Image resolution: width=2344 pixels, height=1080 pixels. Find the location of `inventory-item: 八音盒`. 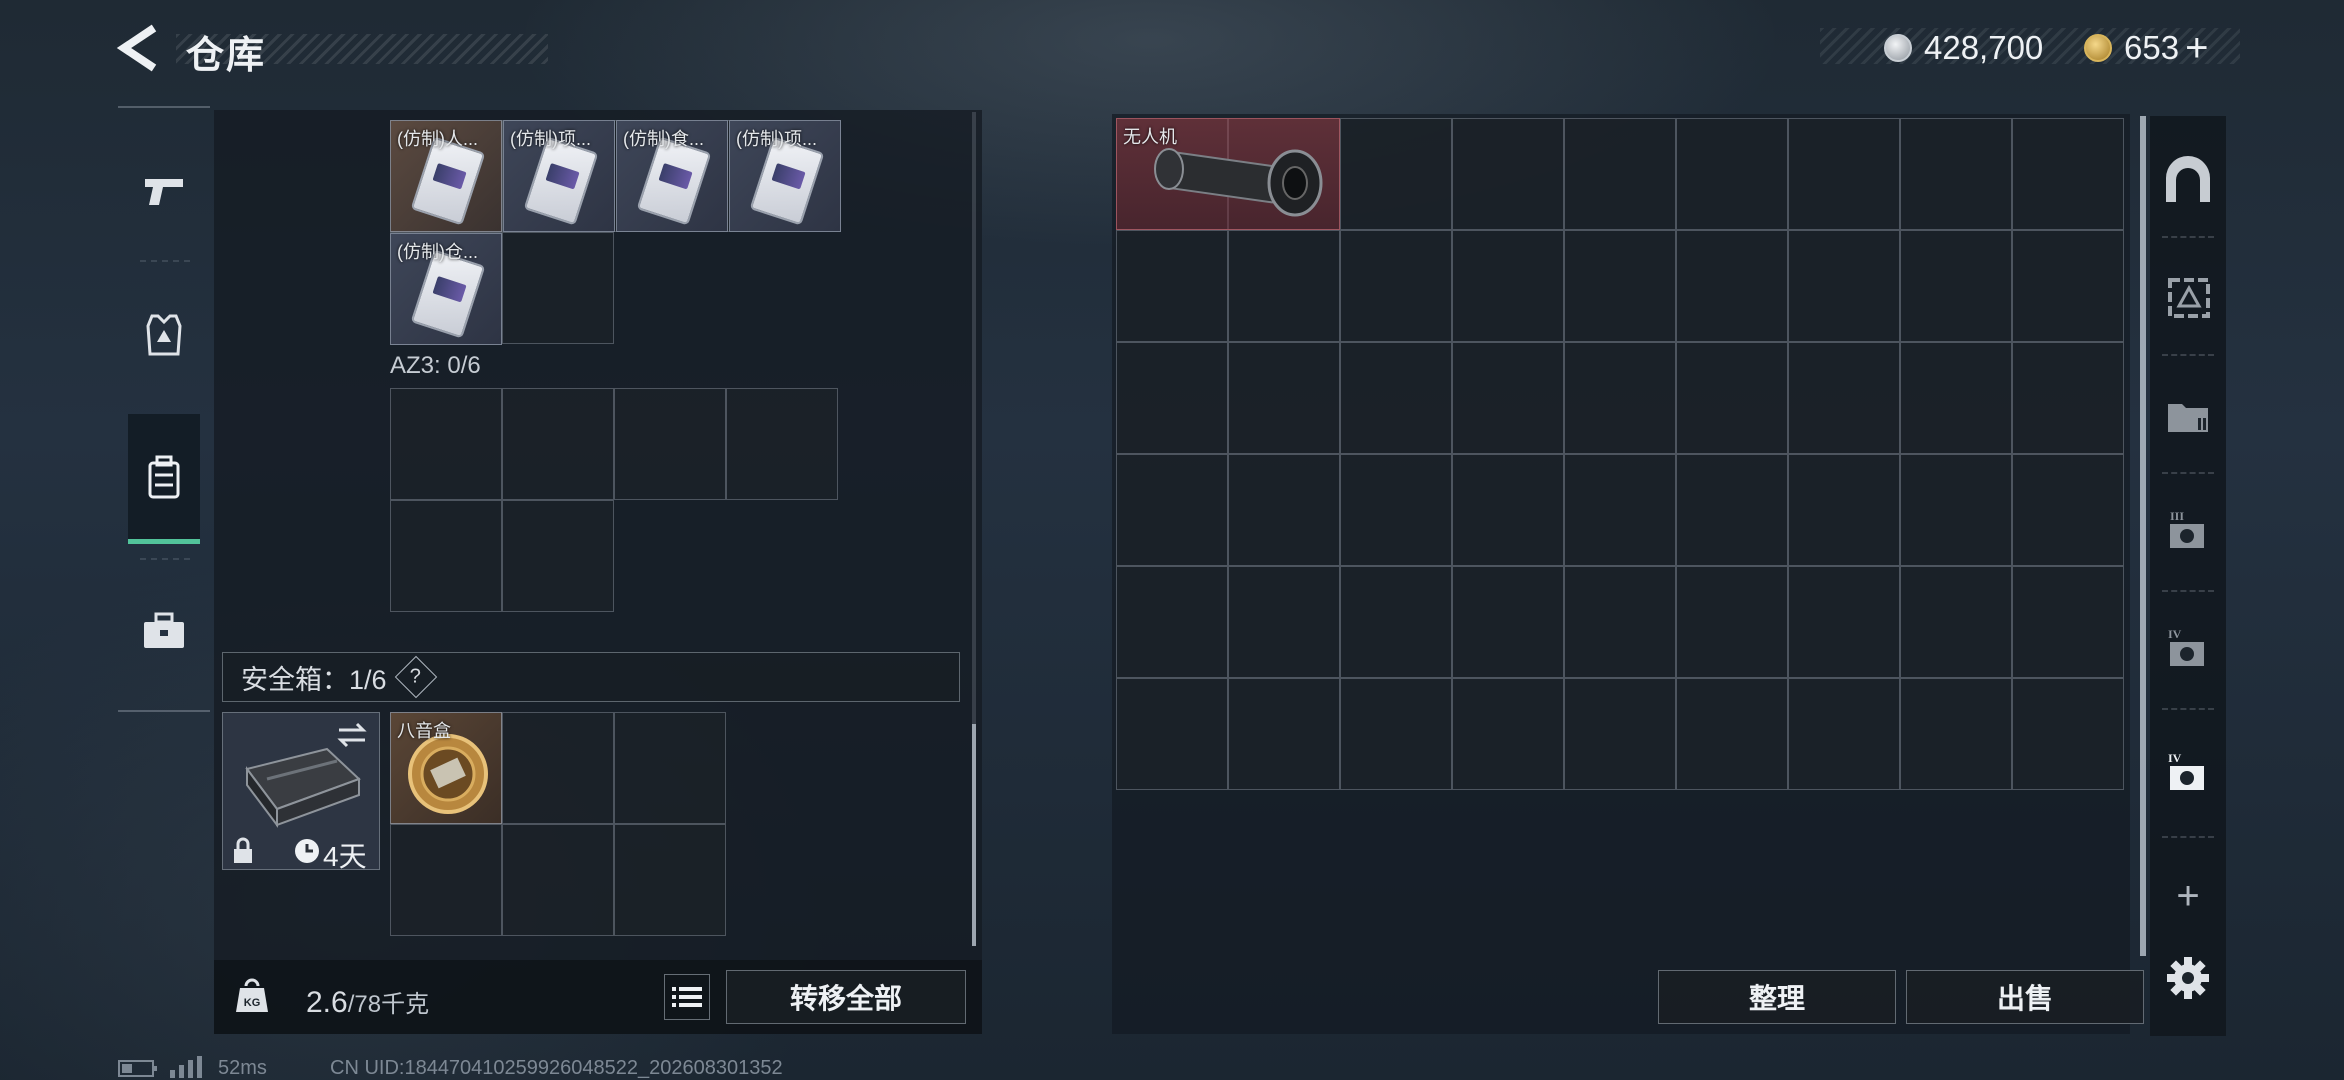

inventory-item: 八音盒 is located at coordinates (446, 768).